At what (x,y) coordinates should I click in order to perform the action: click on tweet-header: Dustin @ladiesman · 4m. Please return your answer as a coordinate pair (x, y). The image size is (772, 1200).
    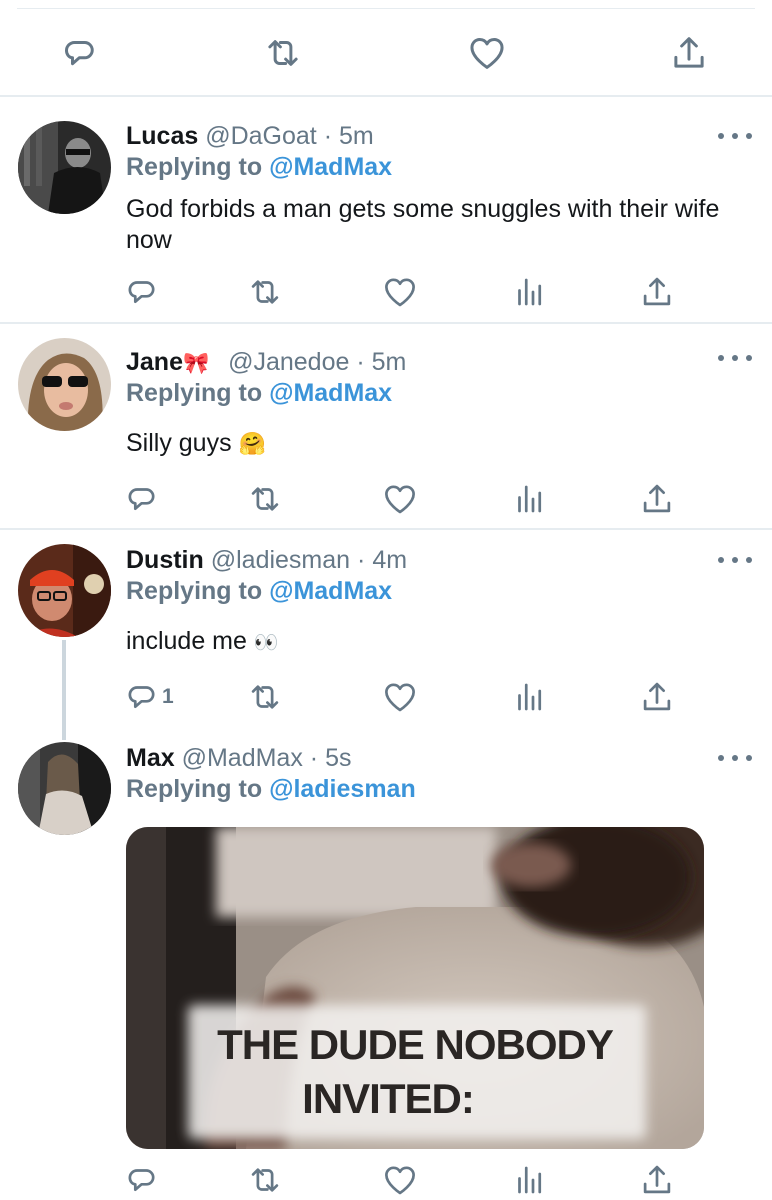
    Looking at the image, I should click on (266, 560).